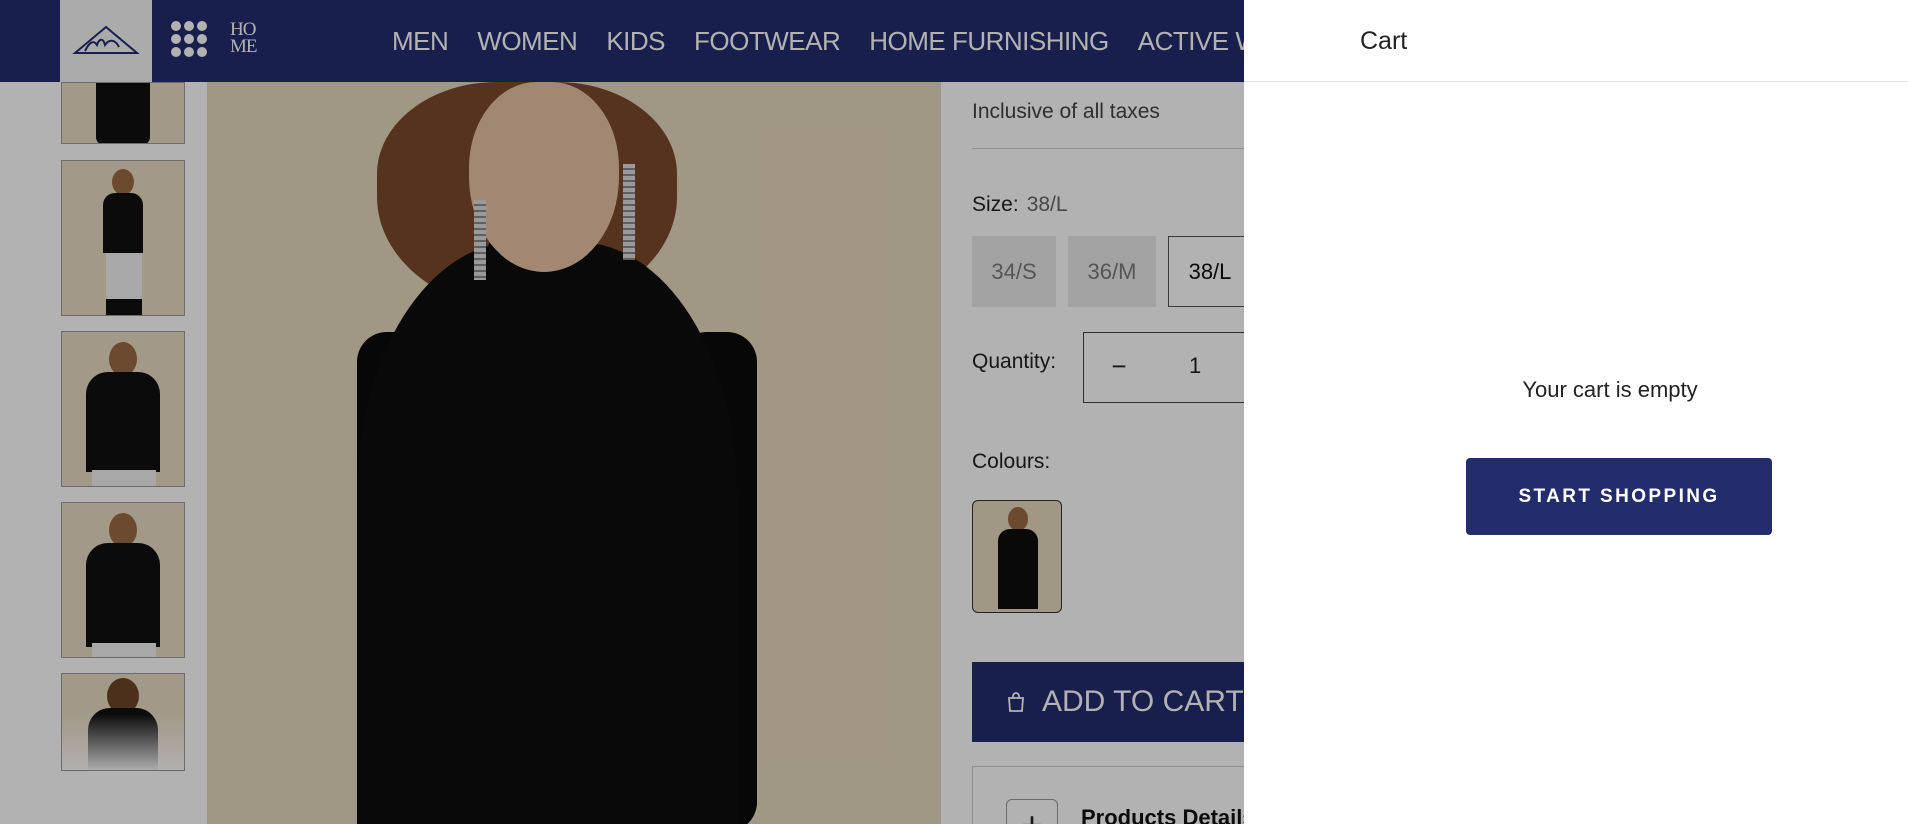 Image resolution: width=1908 pixels, height=824 pixels. I want to click on start-shopping-button: START SHOPPING, so click(1619, 496).